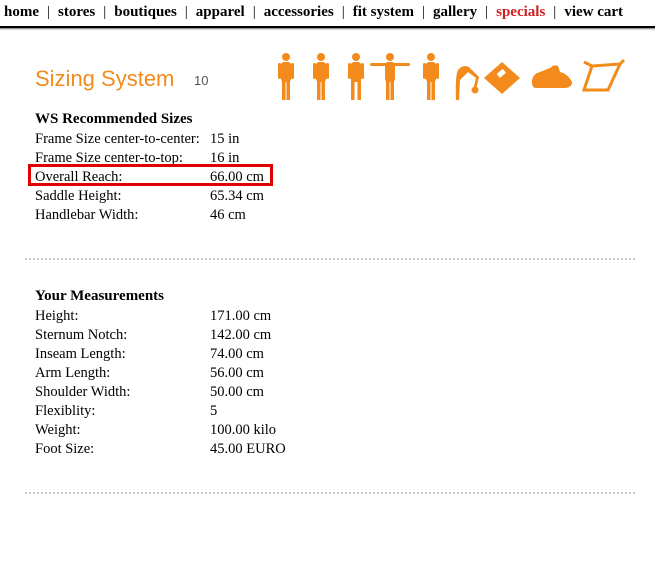 This screenshot has width=655, height=572. I want to click on nav-home-link: home, so click(21, 12).